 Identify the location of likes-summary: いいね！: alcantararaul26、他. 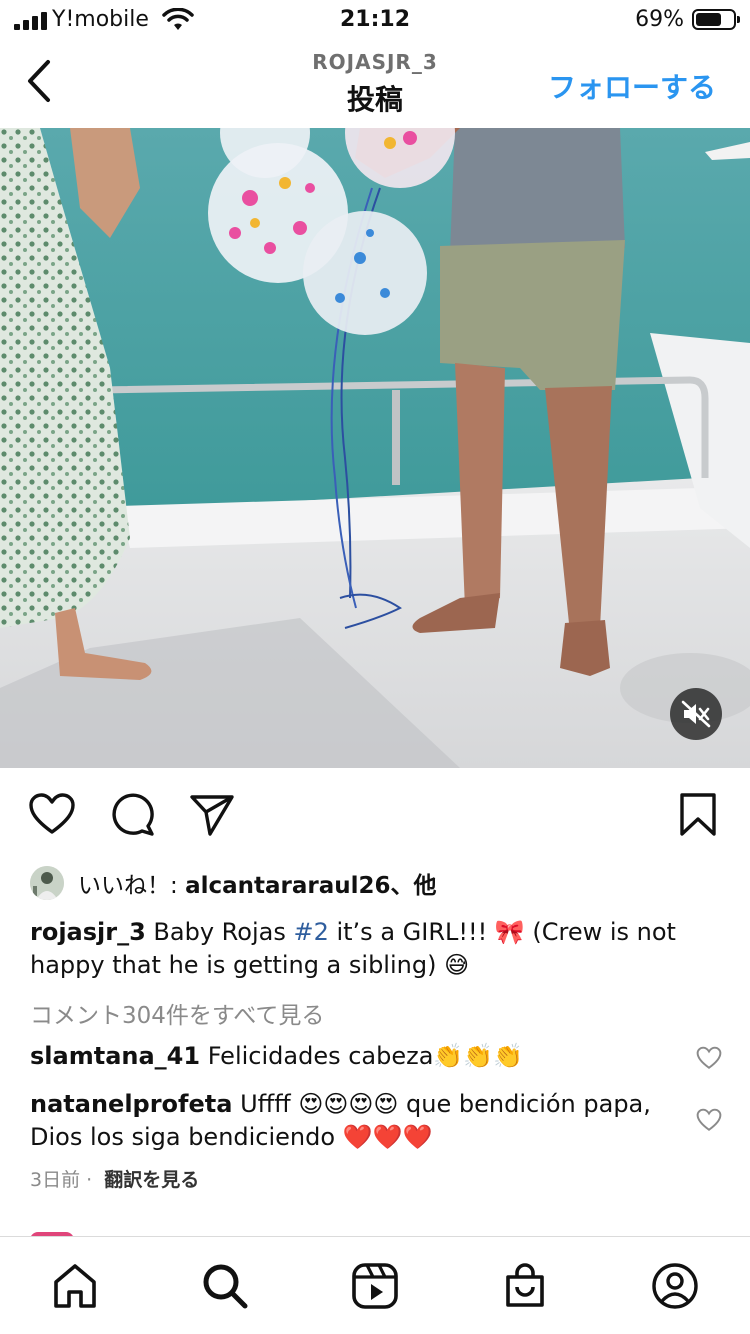
(233, 883).